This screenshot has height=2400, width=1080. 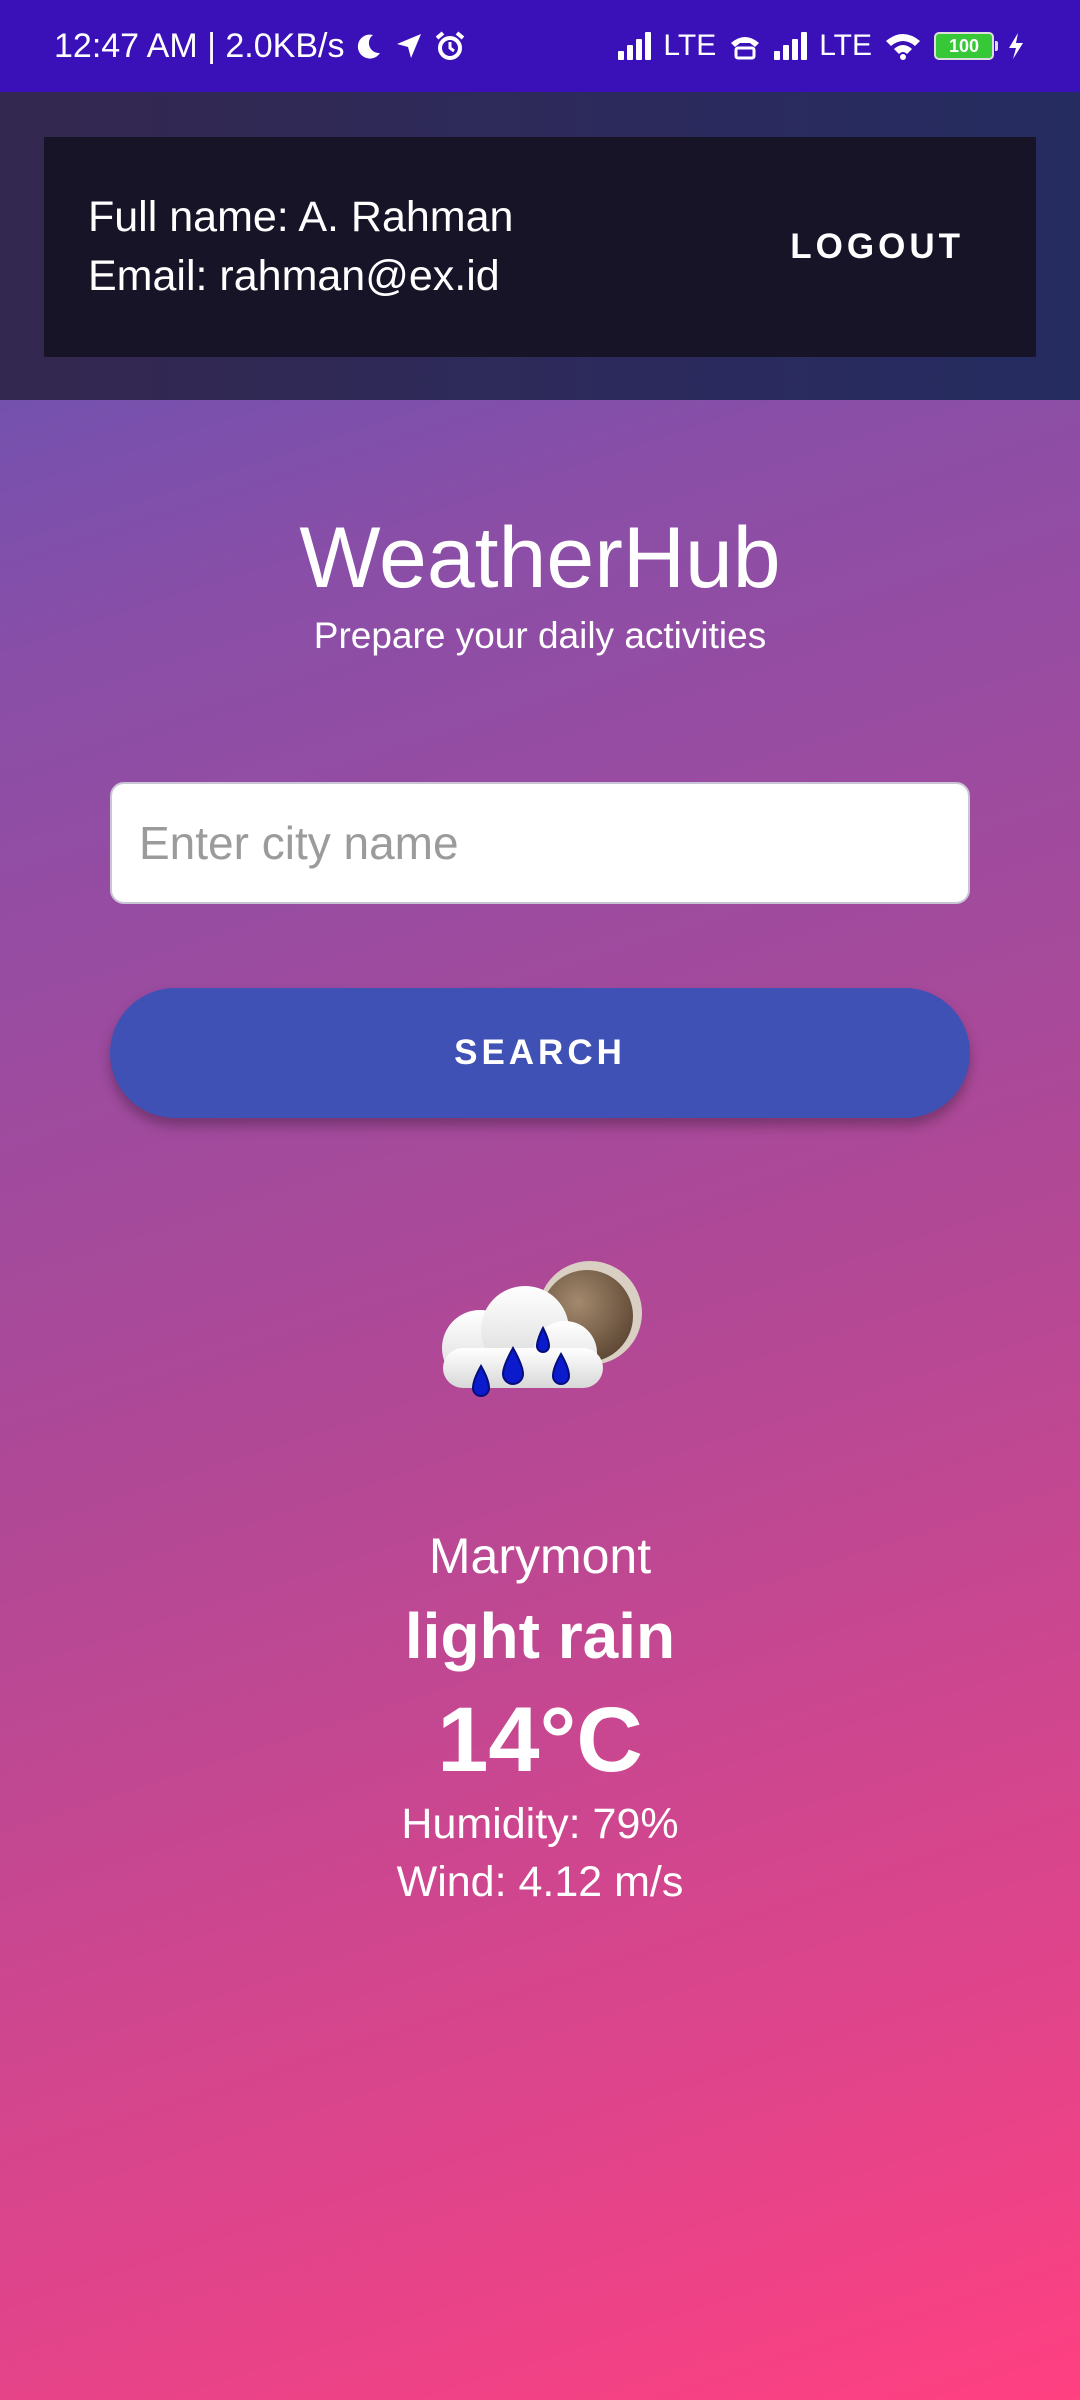 What do you see at coordinates (540, 843) in the screenshot?
I see `city-search-input` at bounding box center [540, 843].